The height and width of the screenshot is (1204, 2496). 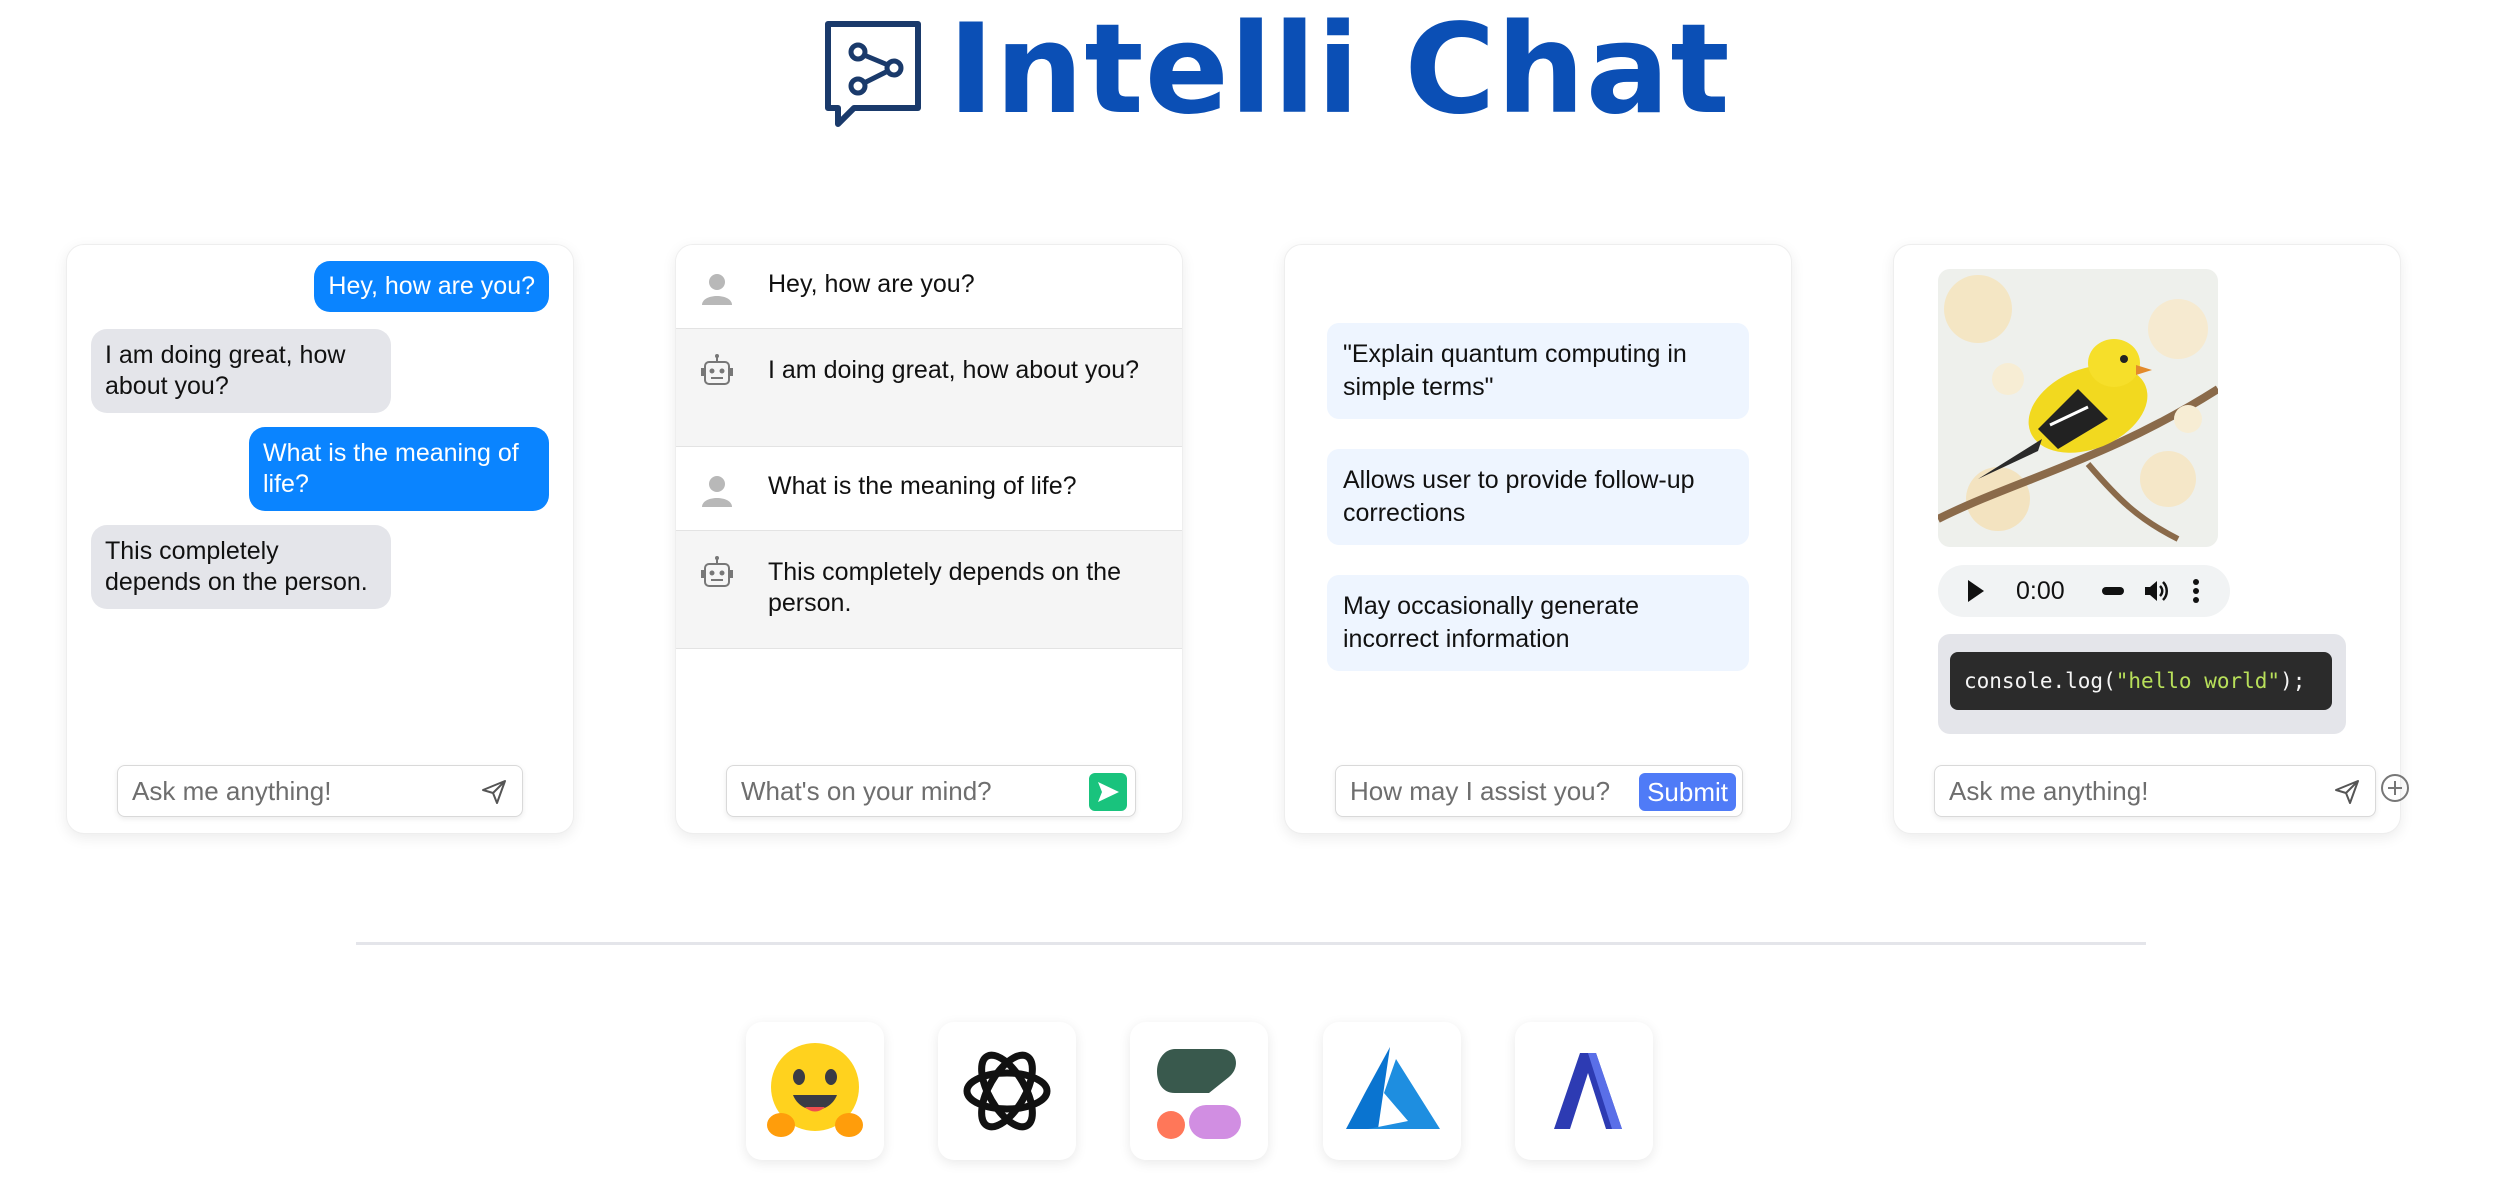 What do you see at coordinates (2113, 591) in the screenshot?
I see `audio-seek-bar` at bounding box center [2113, 591].